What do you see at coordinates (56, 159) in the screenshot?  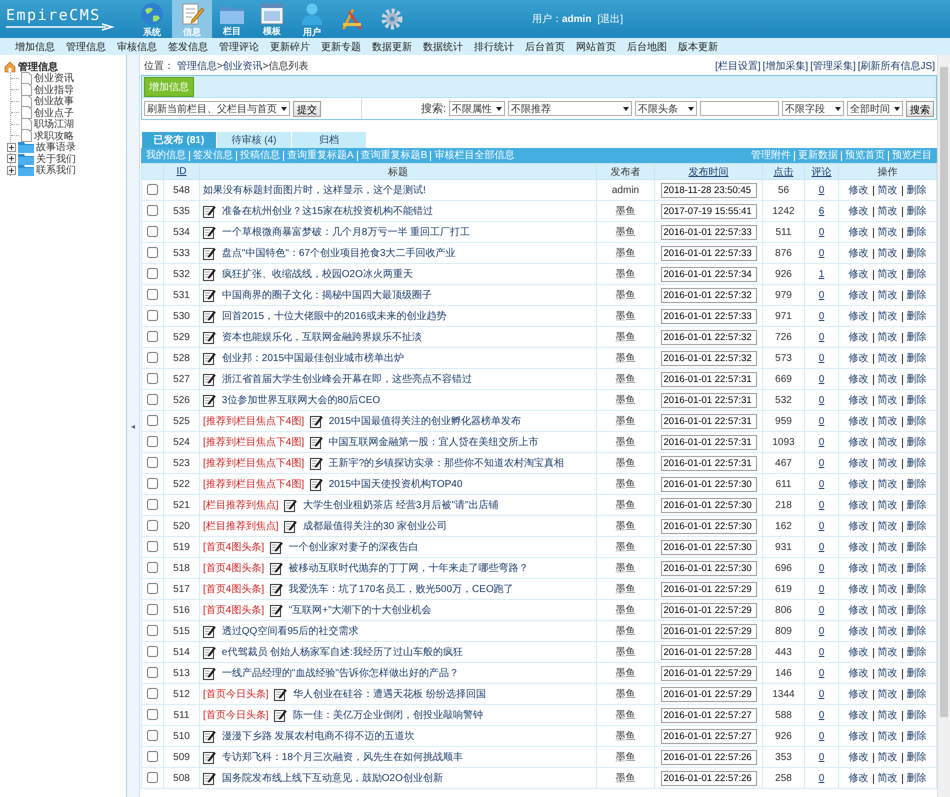 I see `tree-item: 关于我们` at bounding box center [56, 159].